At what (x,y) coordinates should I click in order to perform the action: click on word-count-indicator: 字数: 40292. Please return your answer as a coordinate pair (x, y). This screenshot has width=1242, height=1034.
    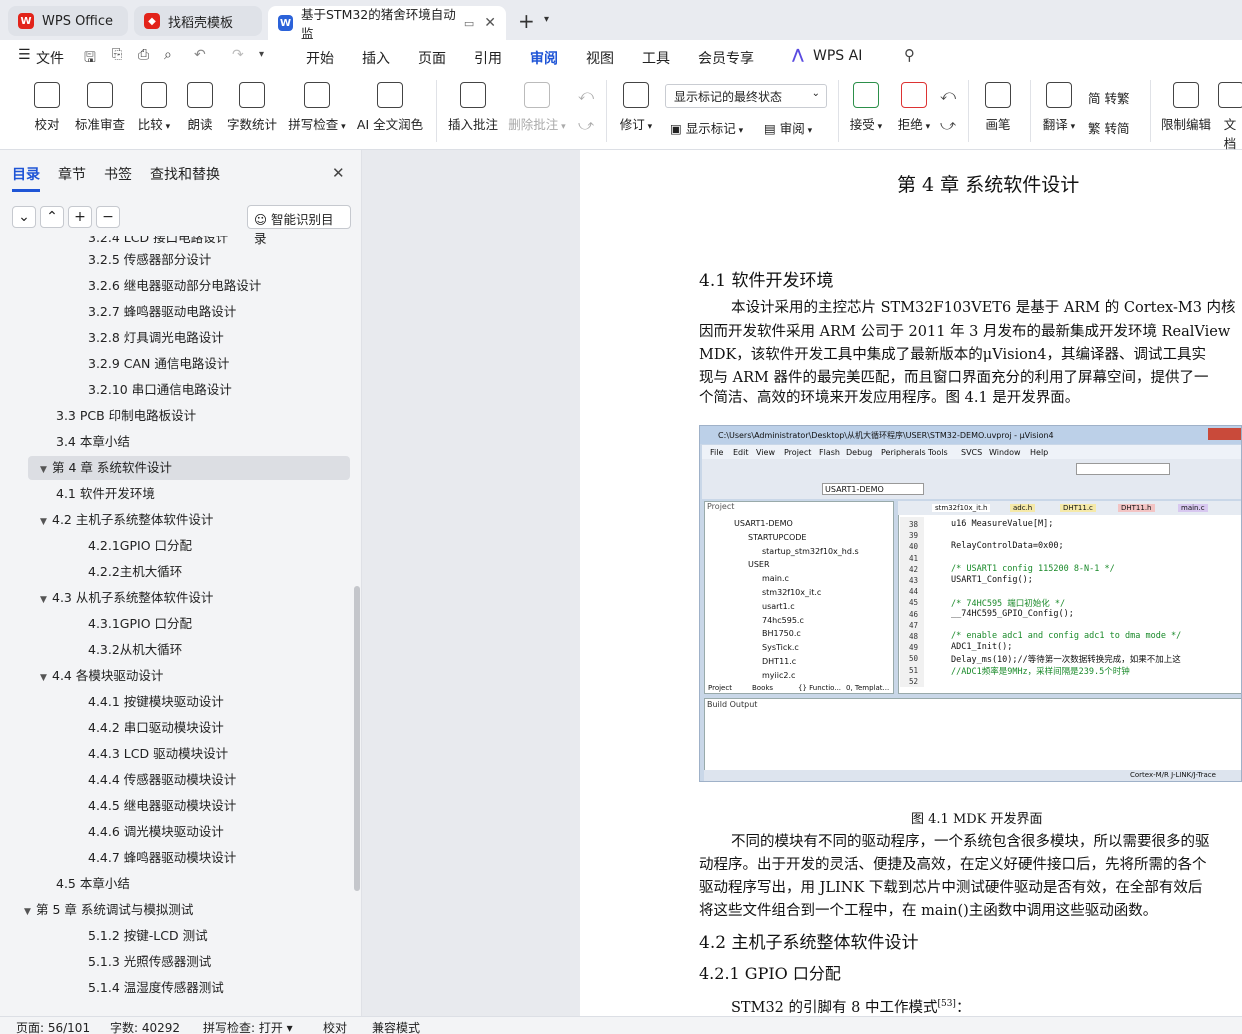
    Looking at the image, I should click on (145, 1026).